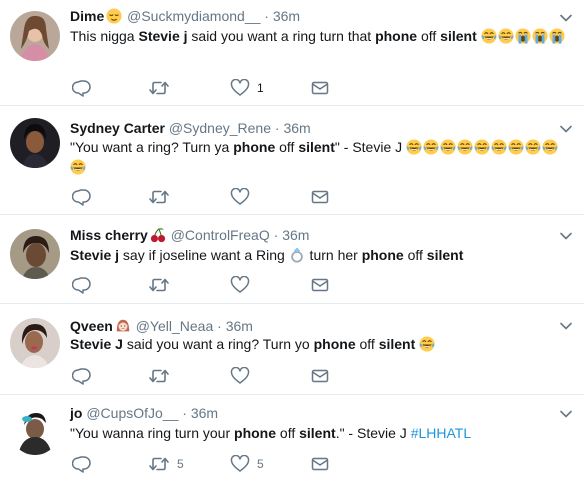 This screenshot has width=584, height=481. I want to click on tweet-header: Sydney Carter @Sydney_Rene · 36m, so click(190, 128).